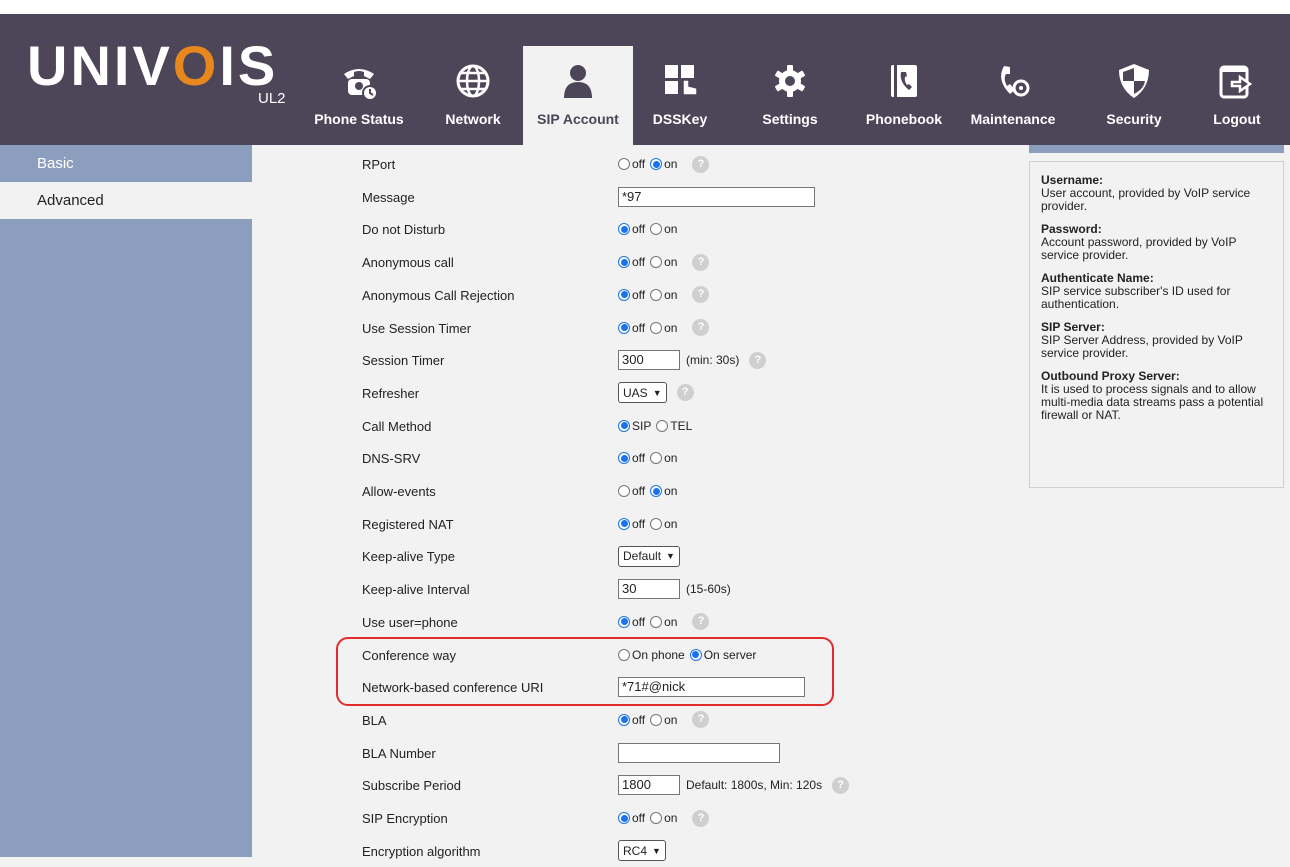  Describe the element at coordinates (473, 82) in the screenshot. I see `globe-icon` at that location.